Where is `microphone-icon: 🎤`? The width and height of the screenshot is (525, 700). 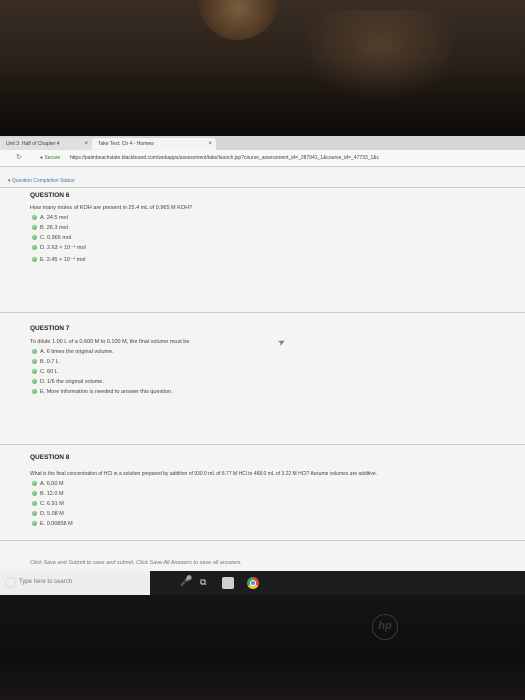
microphone-icon: 🎤 is located at coordinates (186, 582).